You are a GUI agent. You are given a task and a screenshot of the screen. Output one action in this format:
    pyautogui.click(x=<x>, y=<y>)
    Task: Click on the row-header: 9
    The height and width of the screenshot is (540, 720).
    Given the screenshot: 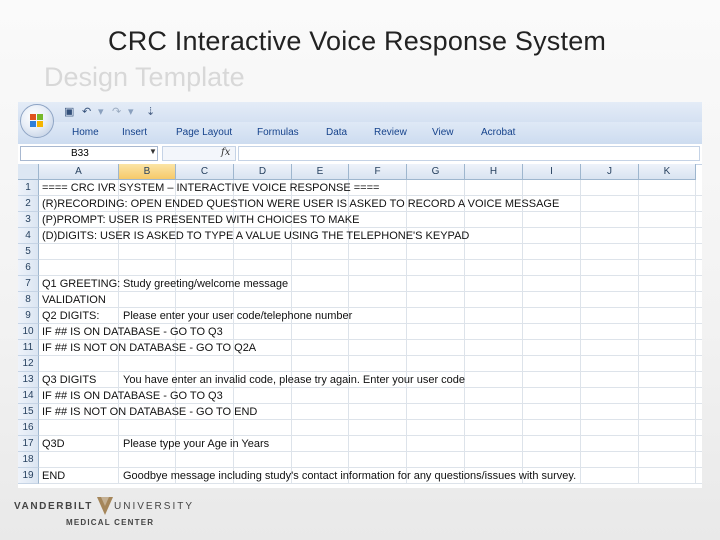 What is the action you would take?
    pyautogui.click(x=28, y=316)
    